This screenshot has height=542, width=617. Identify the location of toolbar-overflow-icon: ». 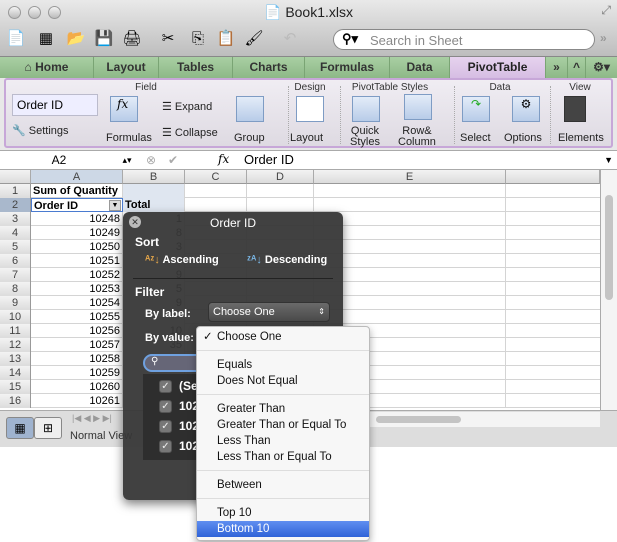
(603, 38).